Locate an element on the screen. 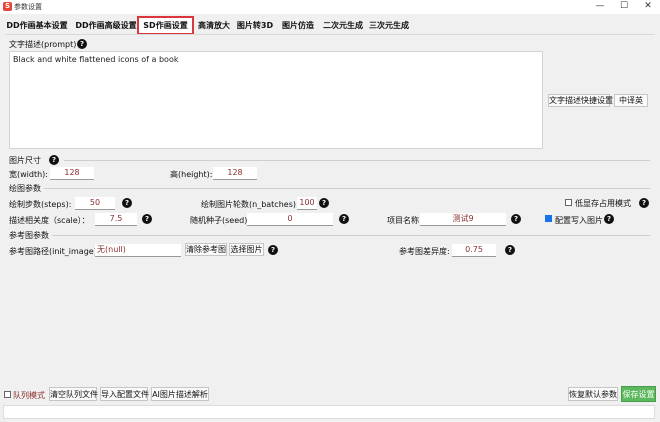 The width and height of the screenshot is (660, 422). tab-image-imitate: 图片仿造 is located at coordinates (298, 25).